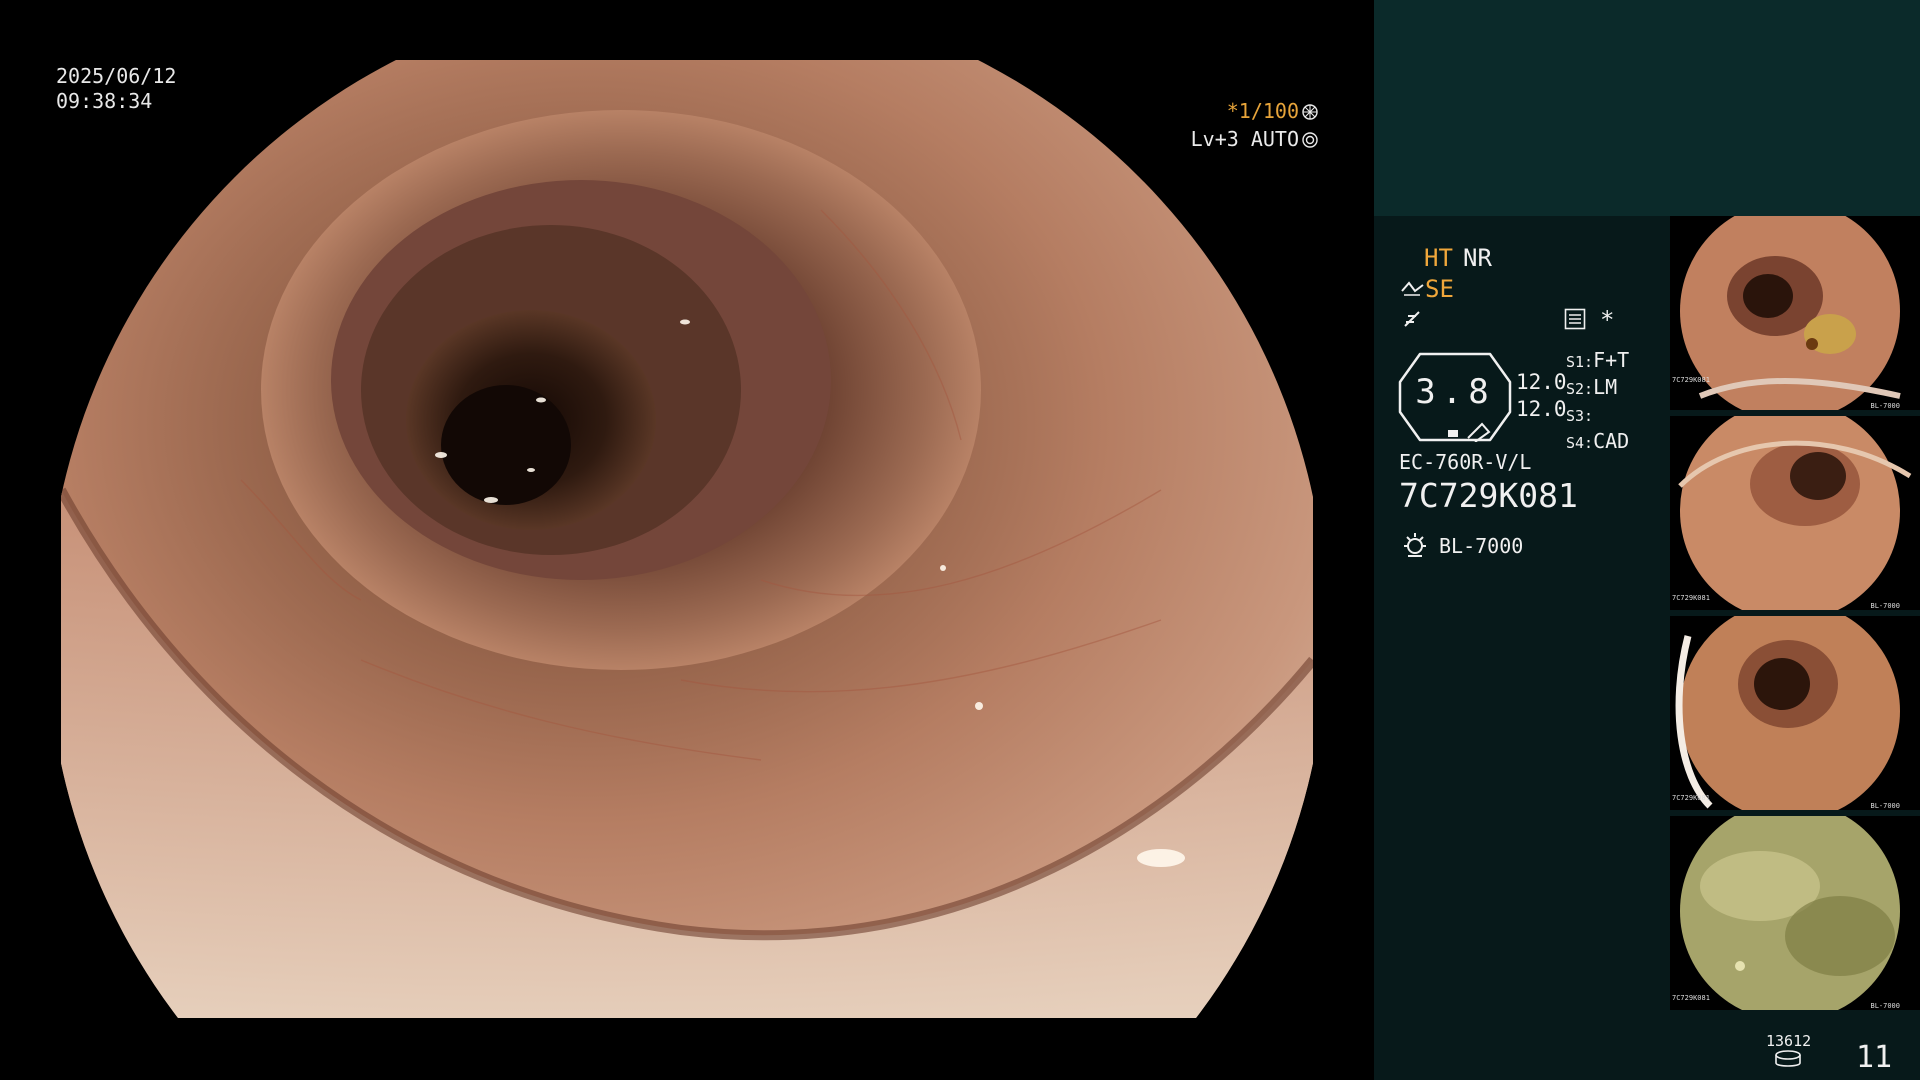 The width and height of the screenshot is (1920, 1080). What do you see at coordinates (1575, 319) in the screenshot?
I see `settings-list-icon` at bounding box center [1575, 319].